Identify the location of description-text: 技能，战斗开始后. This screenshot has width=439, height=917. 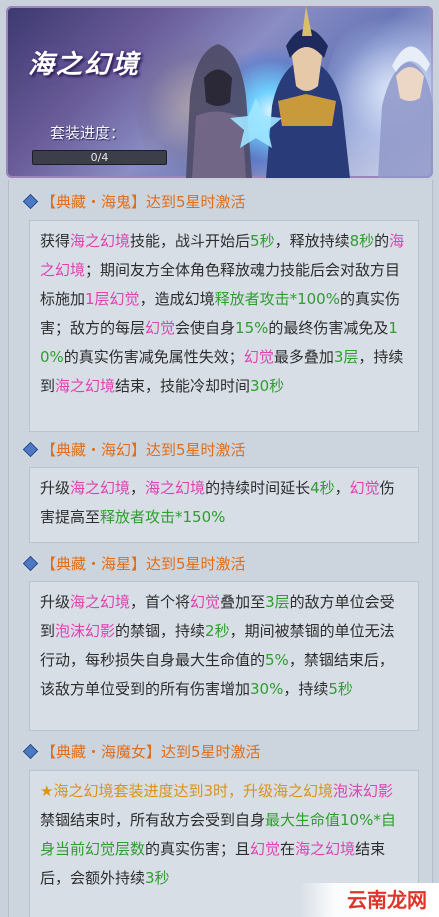
(190, 241).